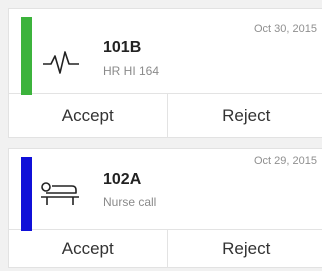 Image resolution: width=322 pixels, height=271 pixels. Describe the element at coordinates (131, 71) in the screenshot. I see `alert-detail: HR HI 164` at that location.